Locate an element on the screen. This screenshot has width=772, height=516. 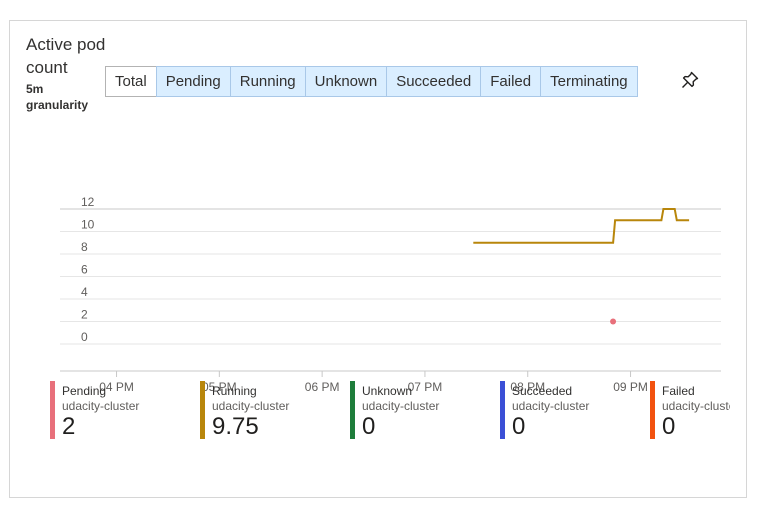
legend-series-name: Succeeded is located at coordinates (542, 391).